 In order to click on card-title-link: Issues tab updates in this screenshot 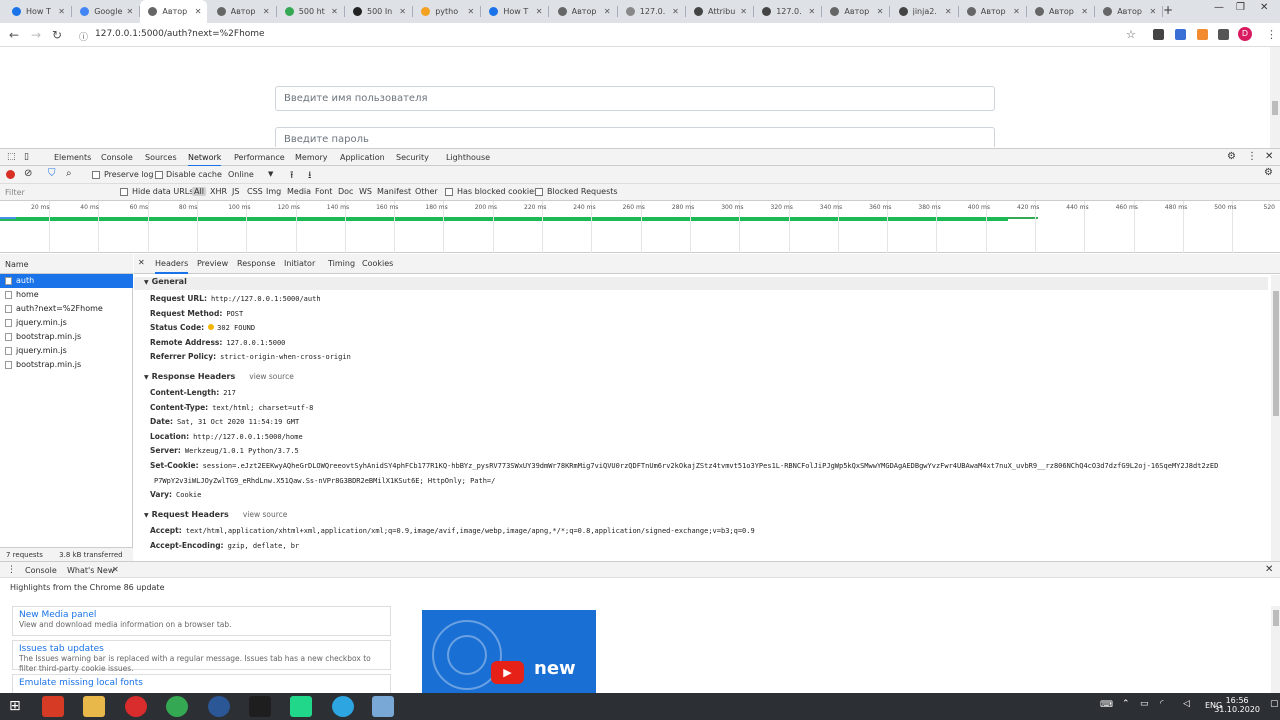, I will do `click(201, 649)`.